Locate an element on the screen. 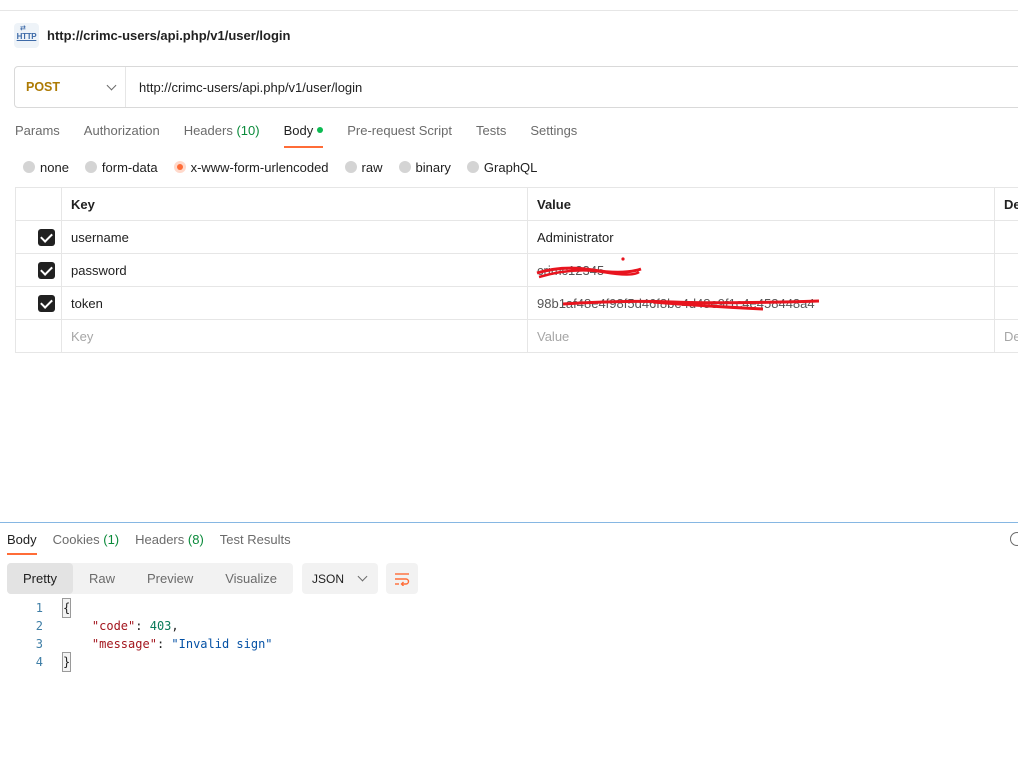 The image size is (1018, 779). view-mode-selector: Pretty Raw Preview Visualize is located at coordinates (150, 578).